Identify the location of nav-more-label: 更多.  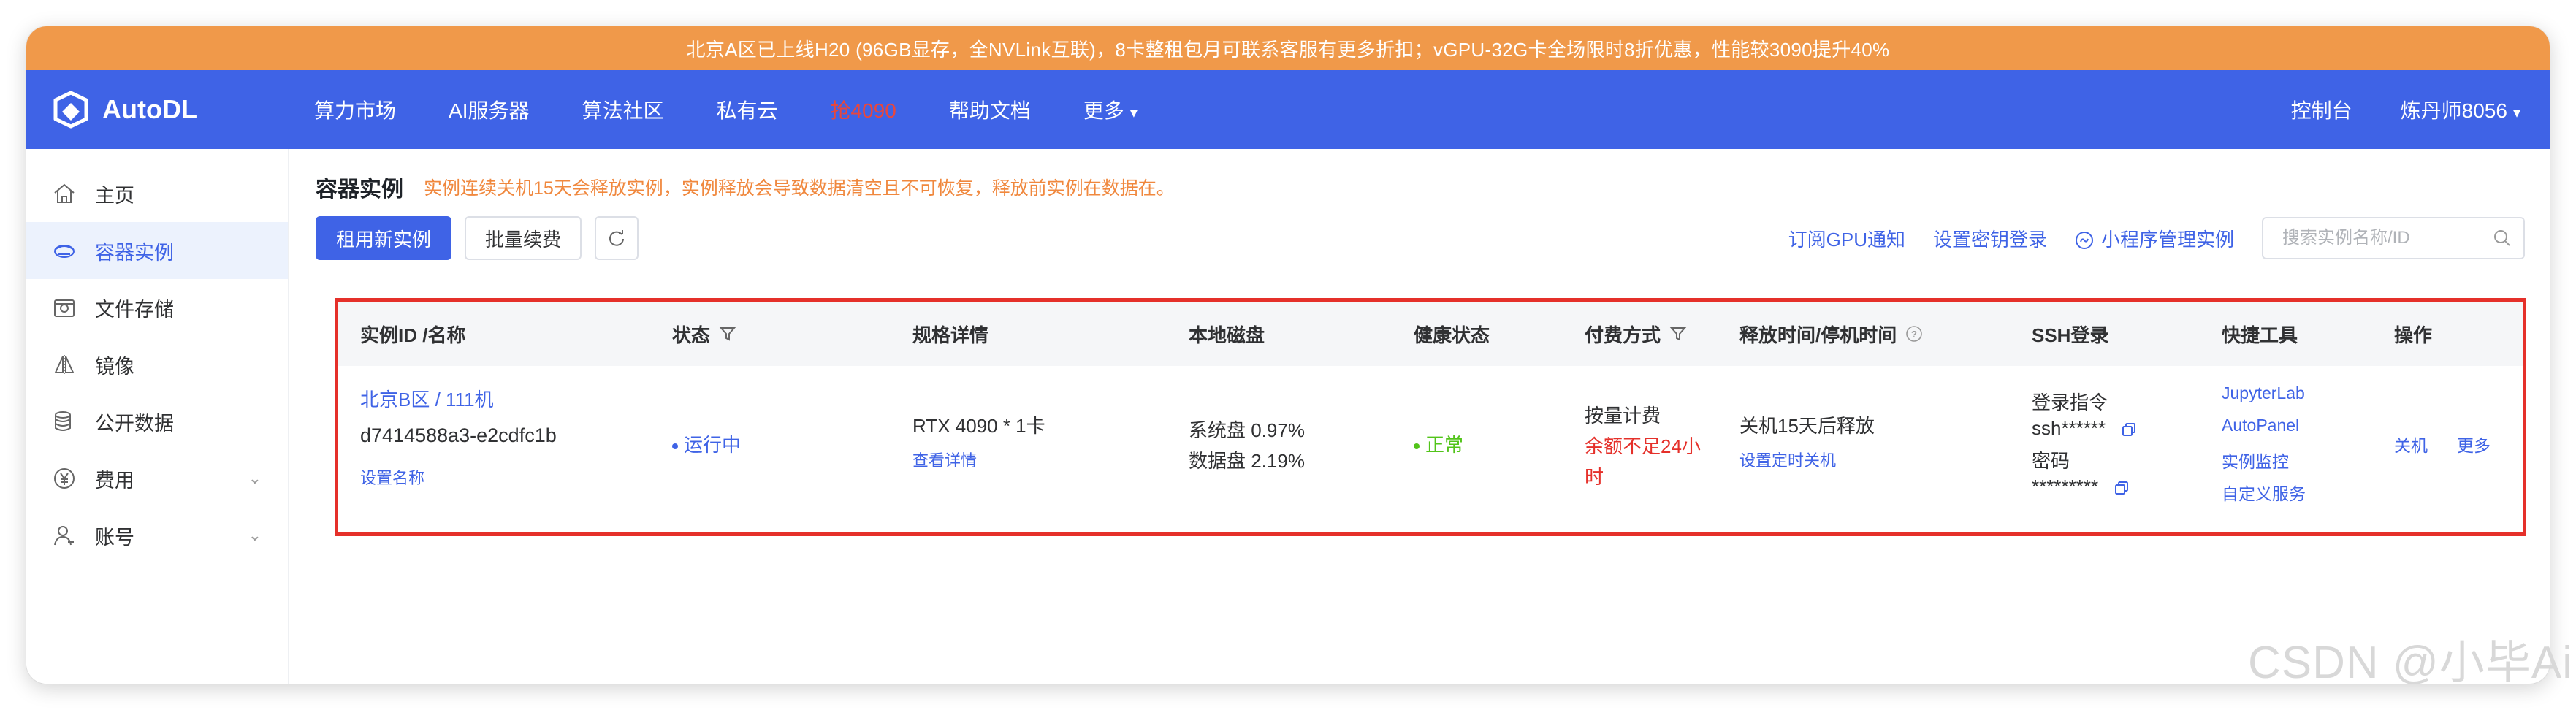
(1103, 110).